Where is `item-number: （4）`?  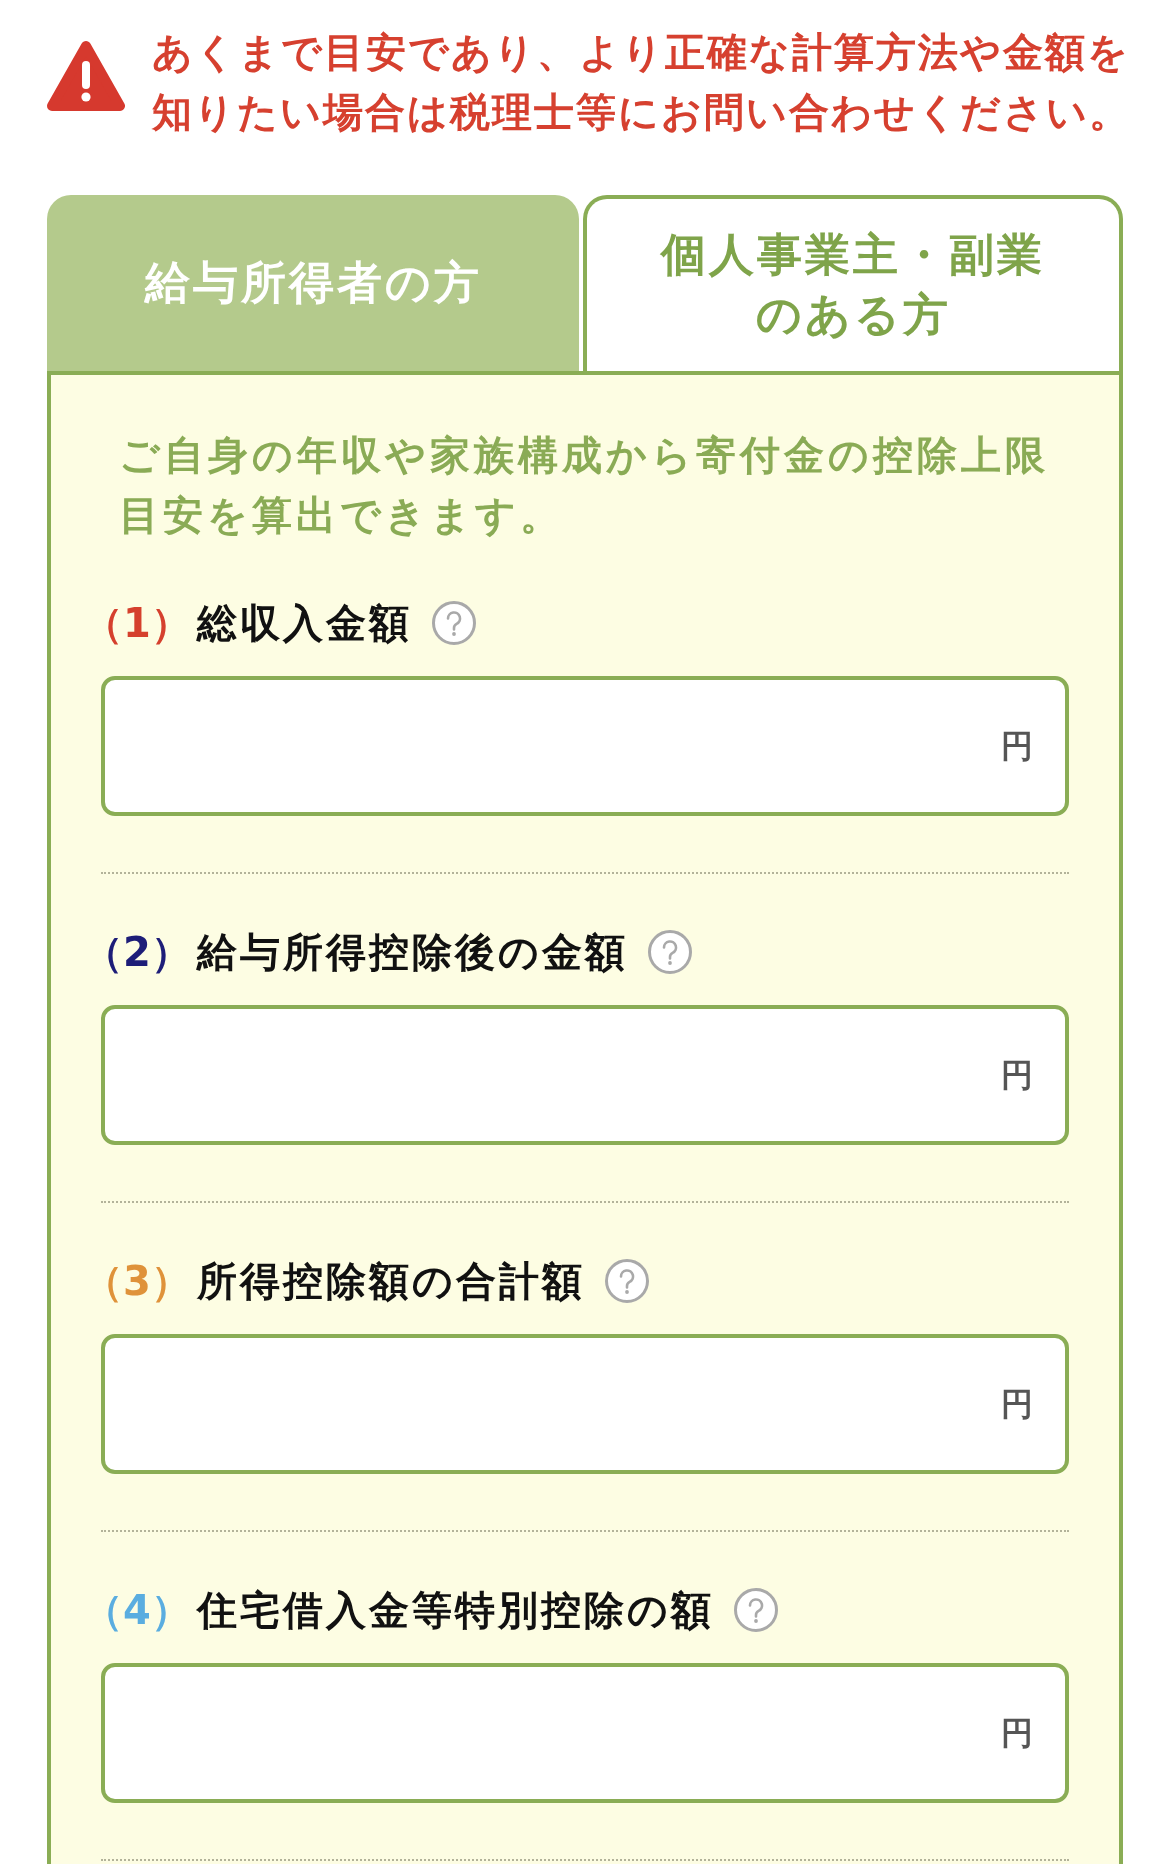
item-number: （4） is located at coordinates (137, 1610).